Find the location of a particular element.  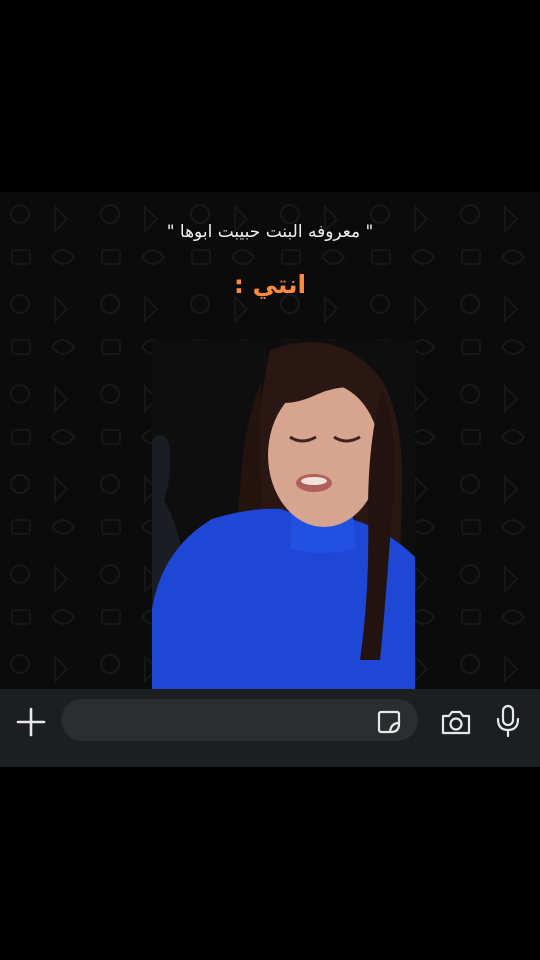

message-composer-bar is located at coordinates (270, 728).